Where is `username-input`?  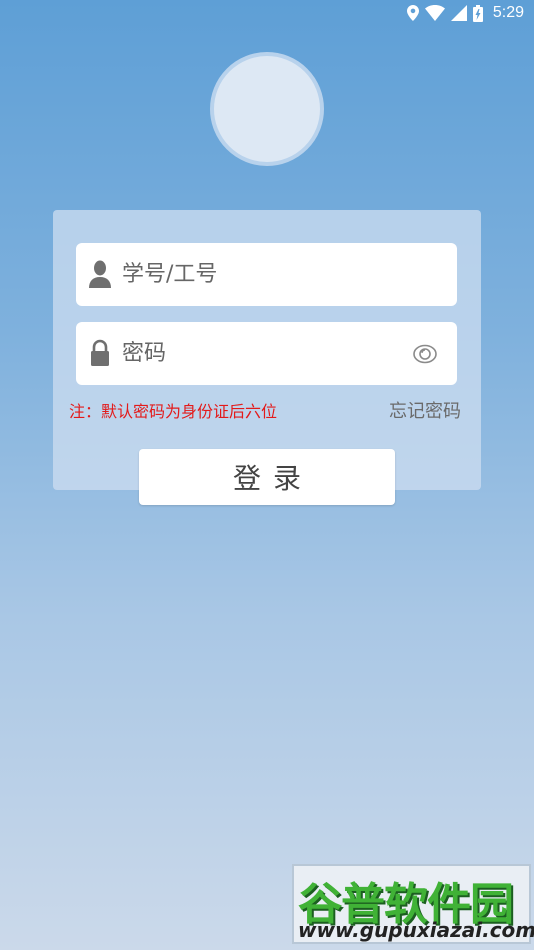
username-input is located at coordinates (262, 274).